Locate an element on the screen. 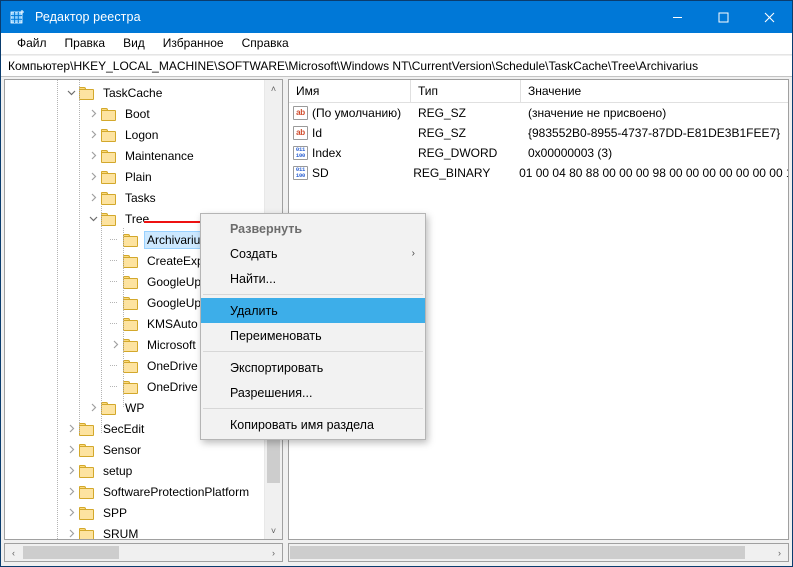 The width and height of the screenshot is (793, 567). tree-item: Maintenance is located at coordinates (135, 155).